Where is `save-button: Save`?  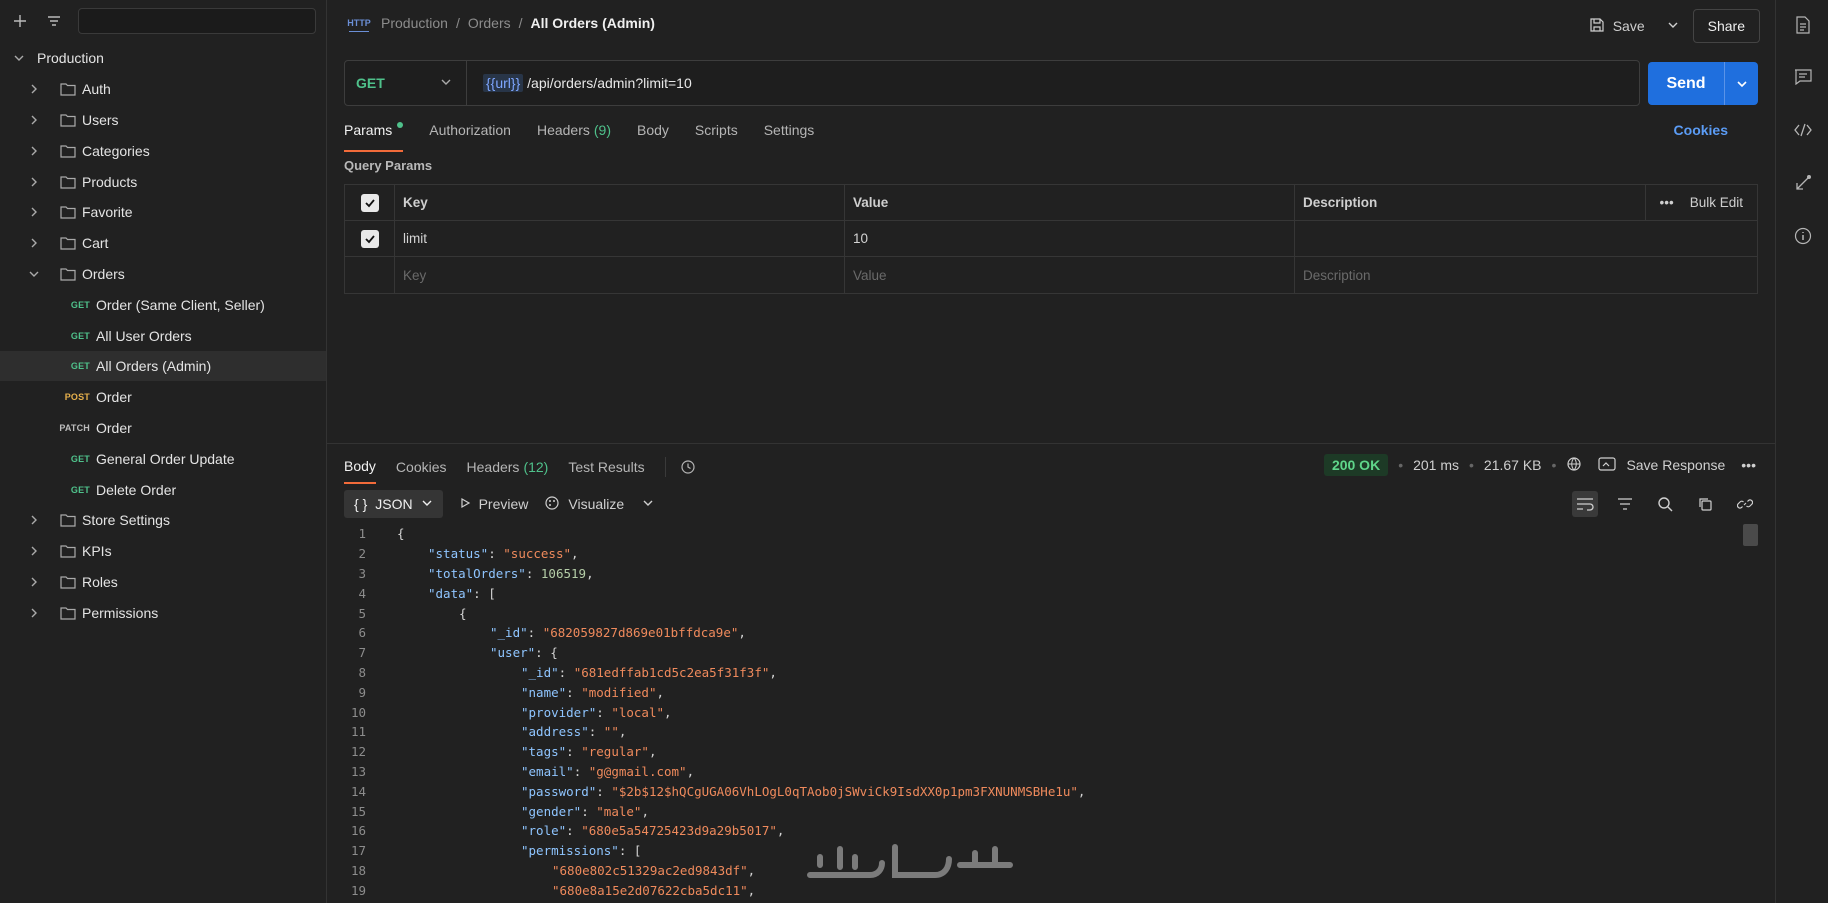
save-button: Save is located at coordinates (1634, 26).